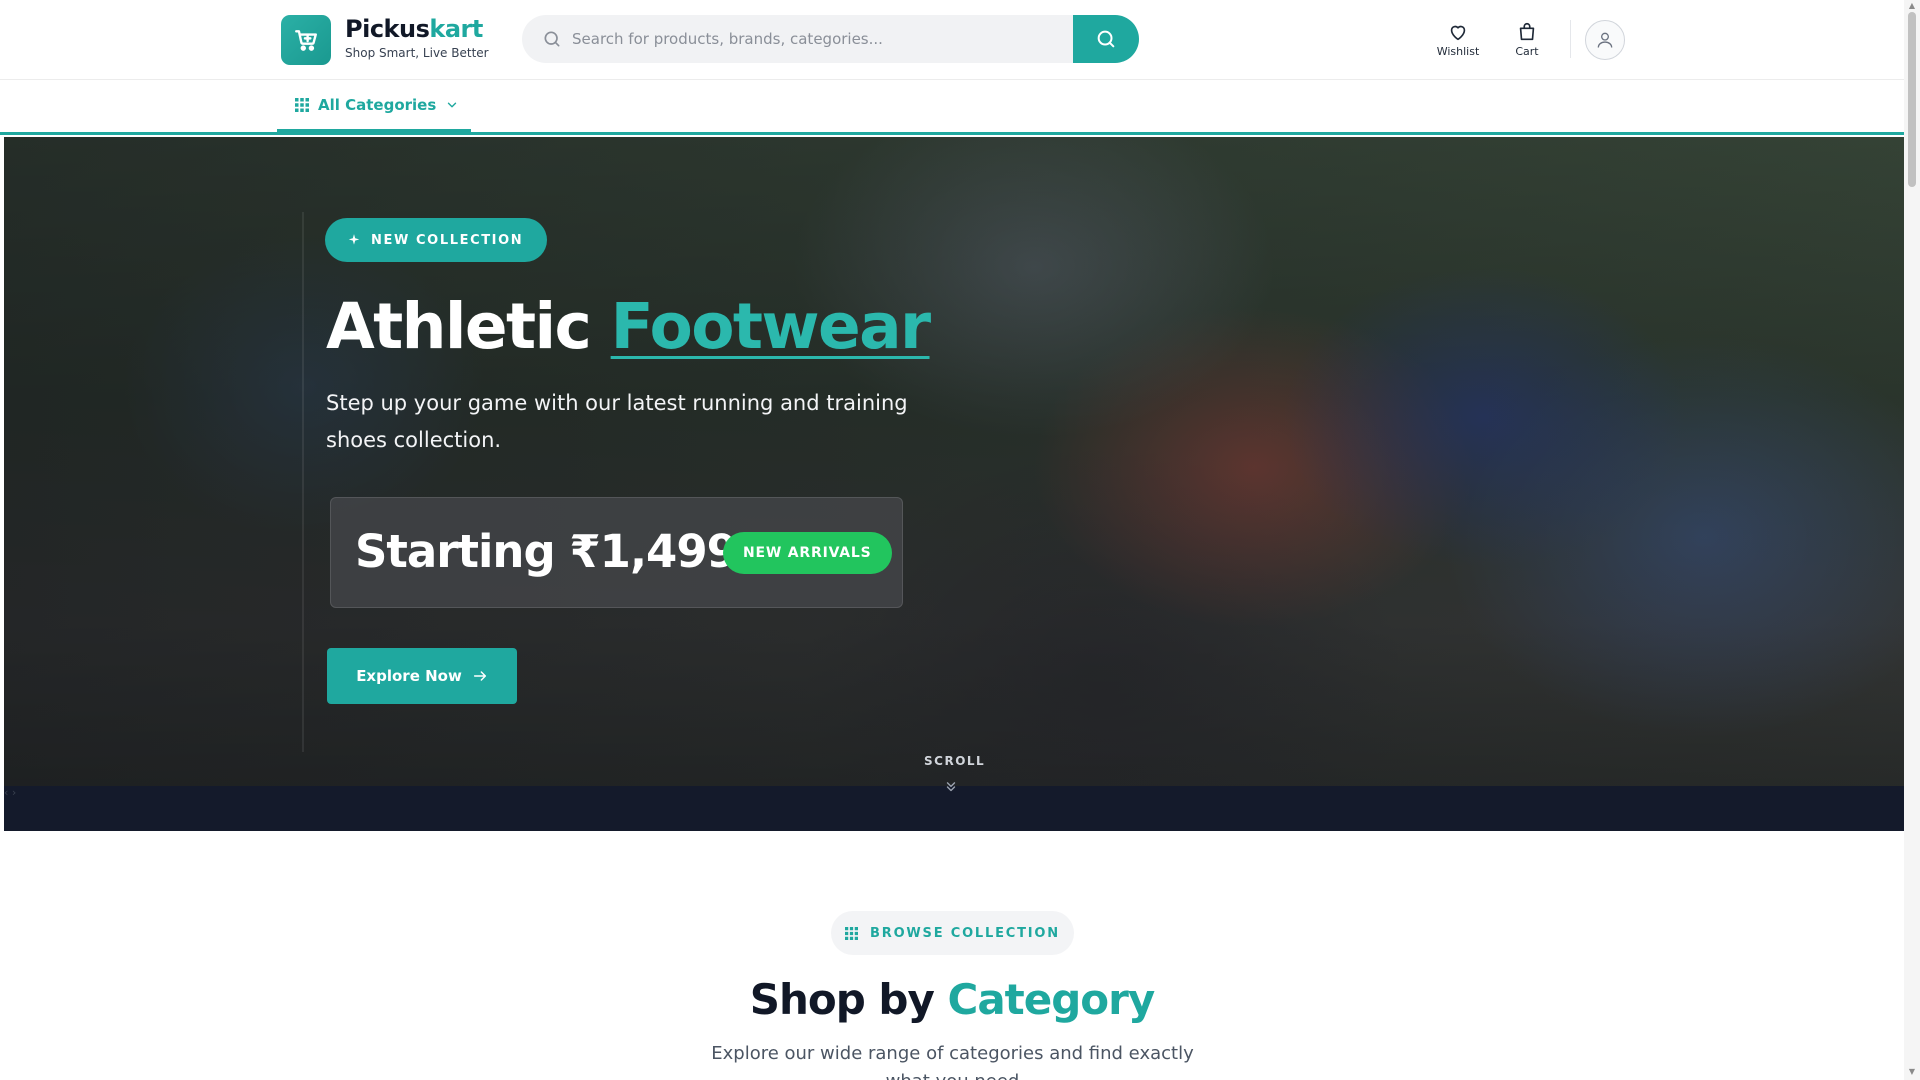 This screenshot has height=1080, width=1920. I want to click on sparkle-icon, so click(354, 239).